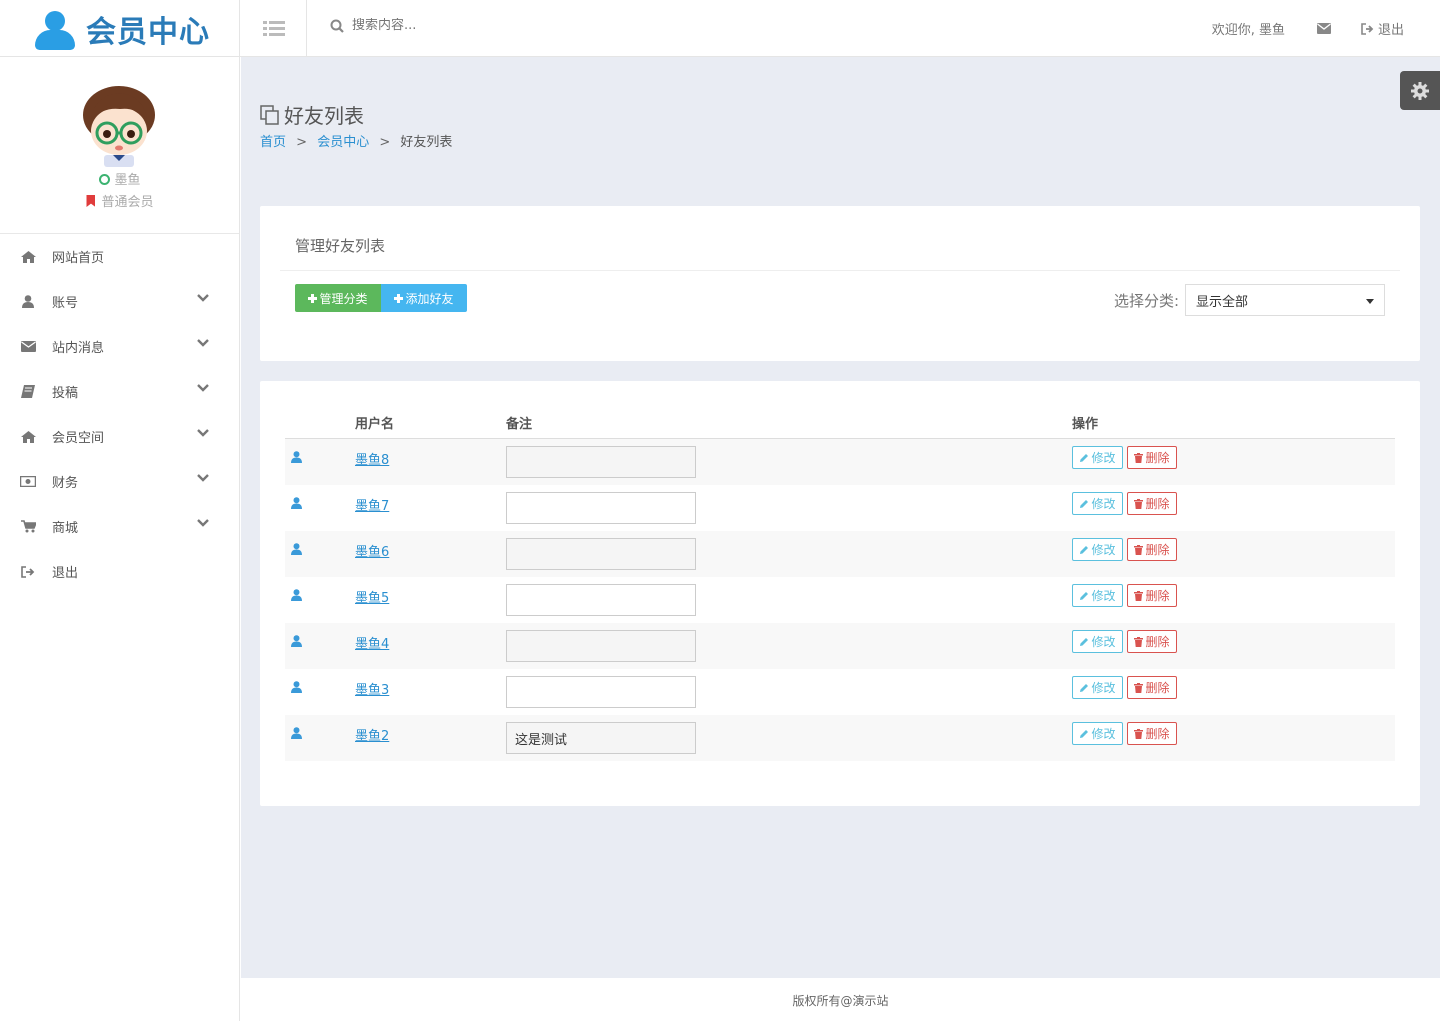 Image resolution: width=1440 pixels, height=1021 pixels. What do you see at coordinates (28, 526) in the screenshot?
I see `cart-icon` at bounding box center [28, 526].